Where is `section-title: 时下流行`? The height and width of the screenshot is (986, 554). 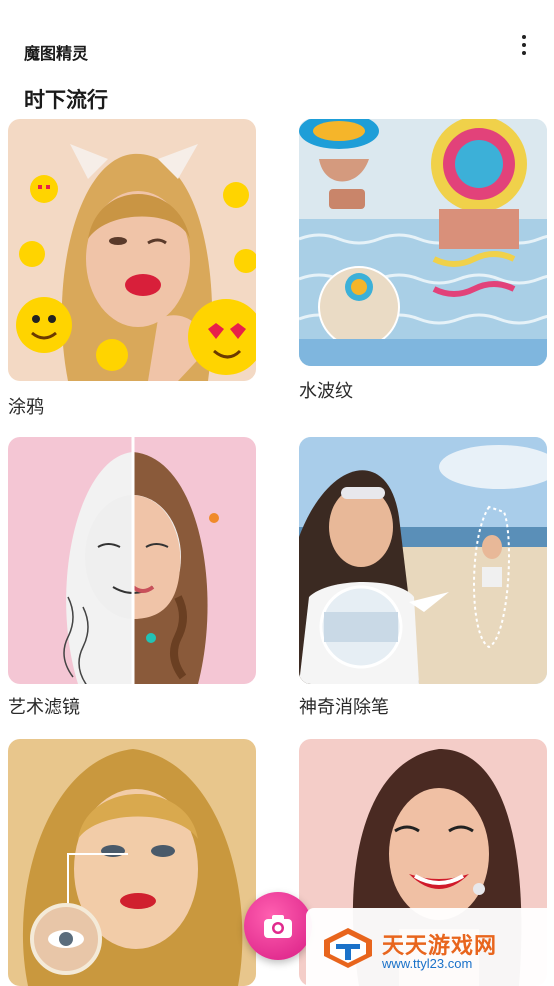 section-title: 时下流行 is located at coordinates (66, 100).